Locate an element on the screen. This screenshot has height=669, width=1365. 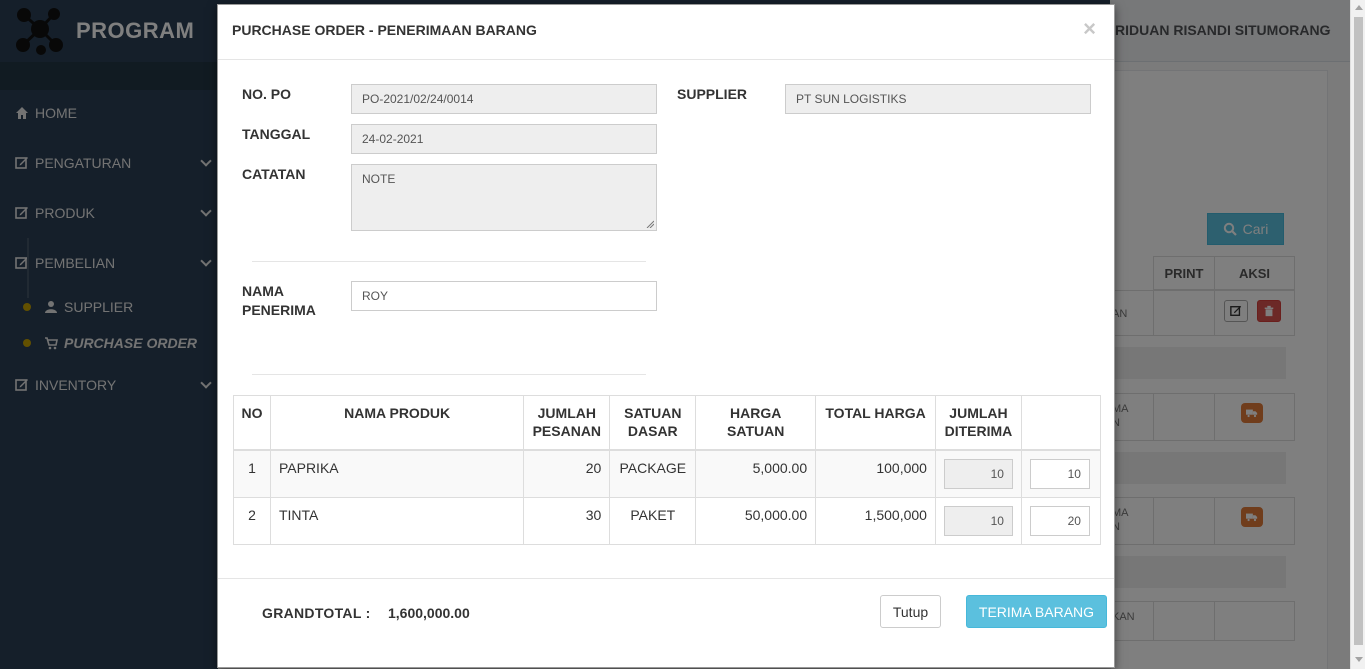
close-button: Tutup is located at coordinates (910, 611).